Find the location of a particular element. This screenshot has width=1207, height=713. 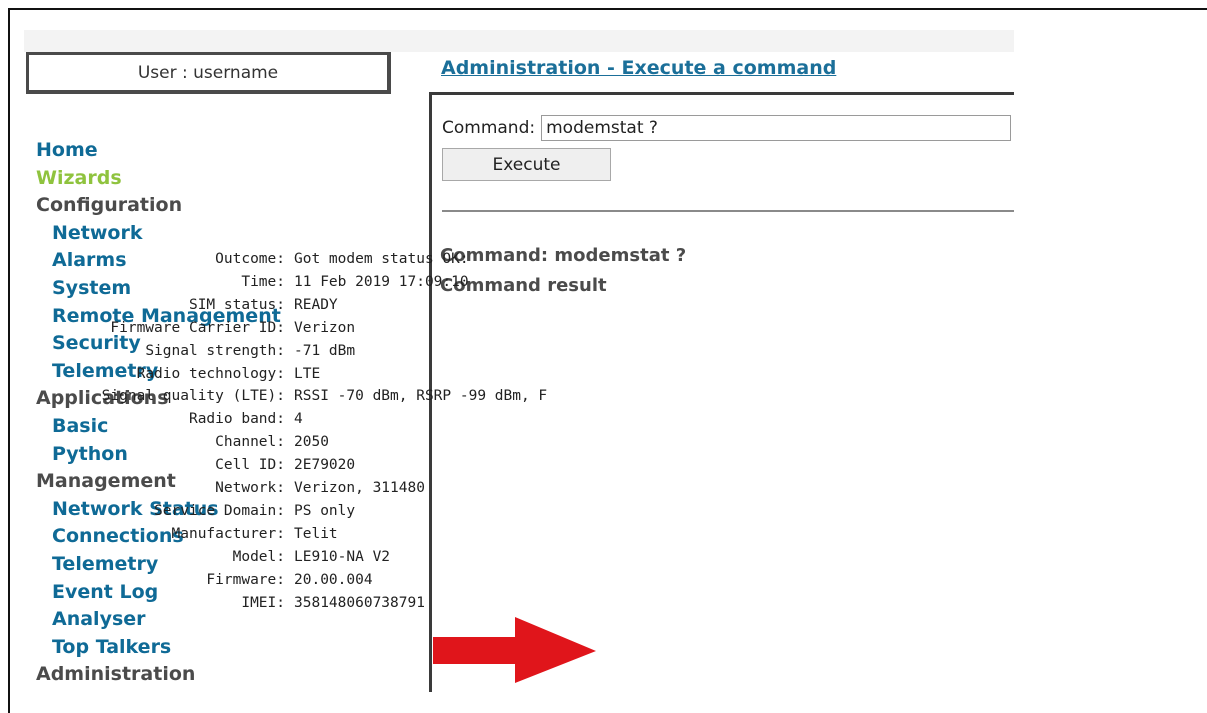

execute-button: Execute is located at coordinates (526, 164).